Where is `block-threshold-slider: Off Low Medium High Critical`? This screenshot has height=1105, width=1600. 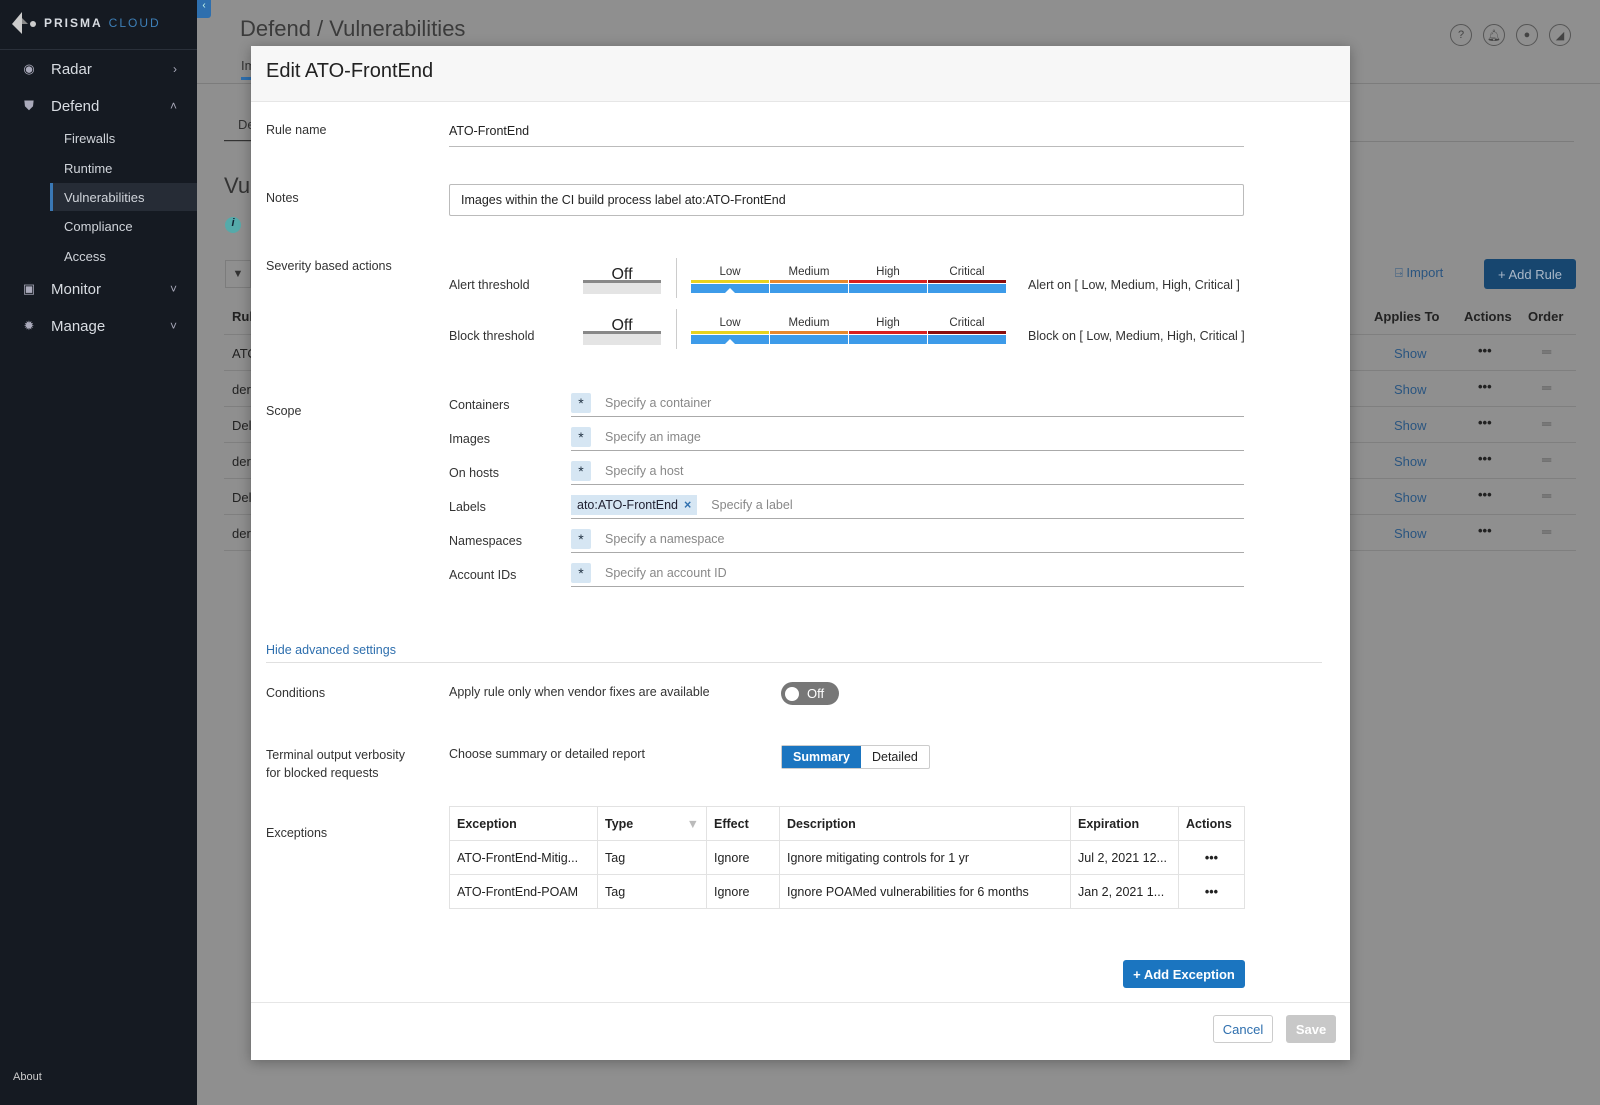
block-threshold-slider: Off Low Medium High Critical is located at coordinates (803, 333).